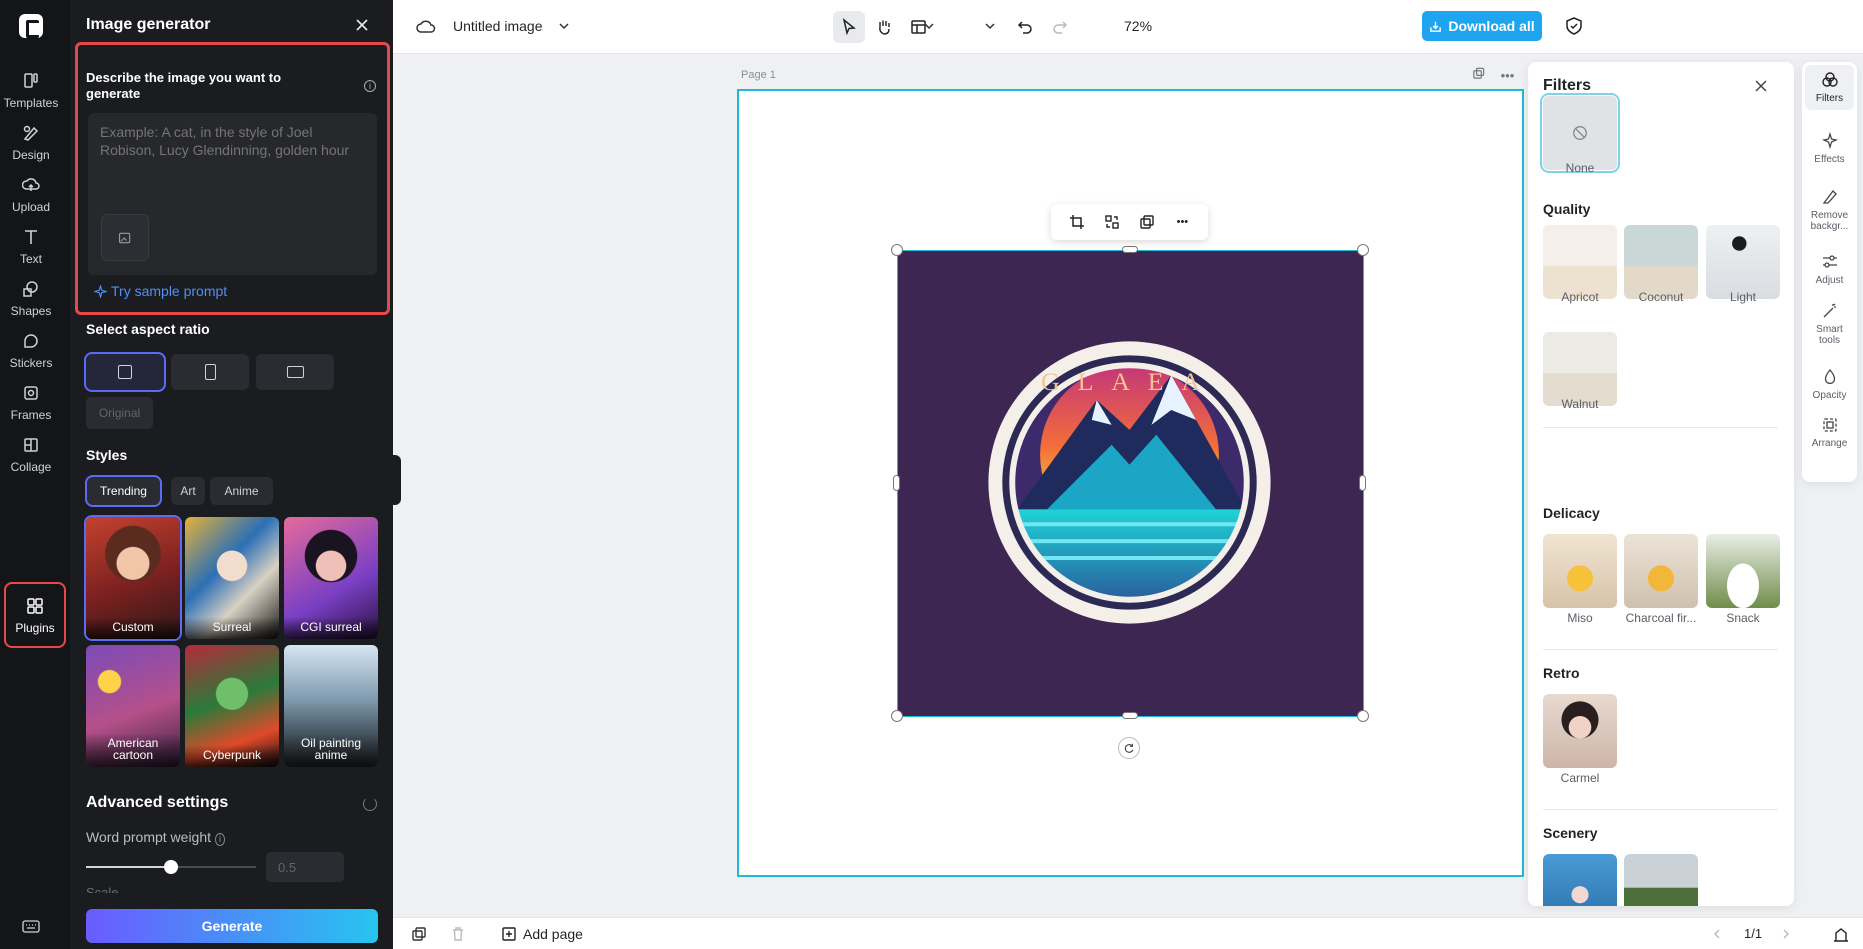 The image size is (1863, 949). What do you see at coordinates (1482, 26) in the screenshot?
I see `download-all-button: Download all` at bounding box center [1482, 26].